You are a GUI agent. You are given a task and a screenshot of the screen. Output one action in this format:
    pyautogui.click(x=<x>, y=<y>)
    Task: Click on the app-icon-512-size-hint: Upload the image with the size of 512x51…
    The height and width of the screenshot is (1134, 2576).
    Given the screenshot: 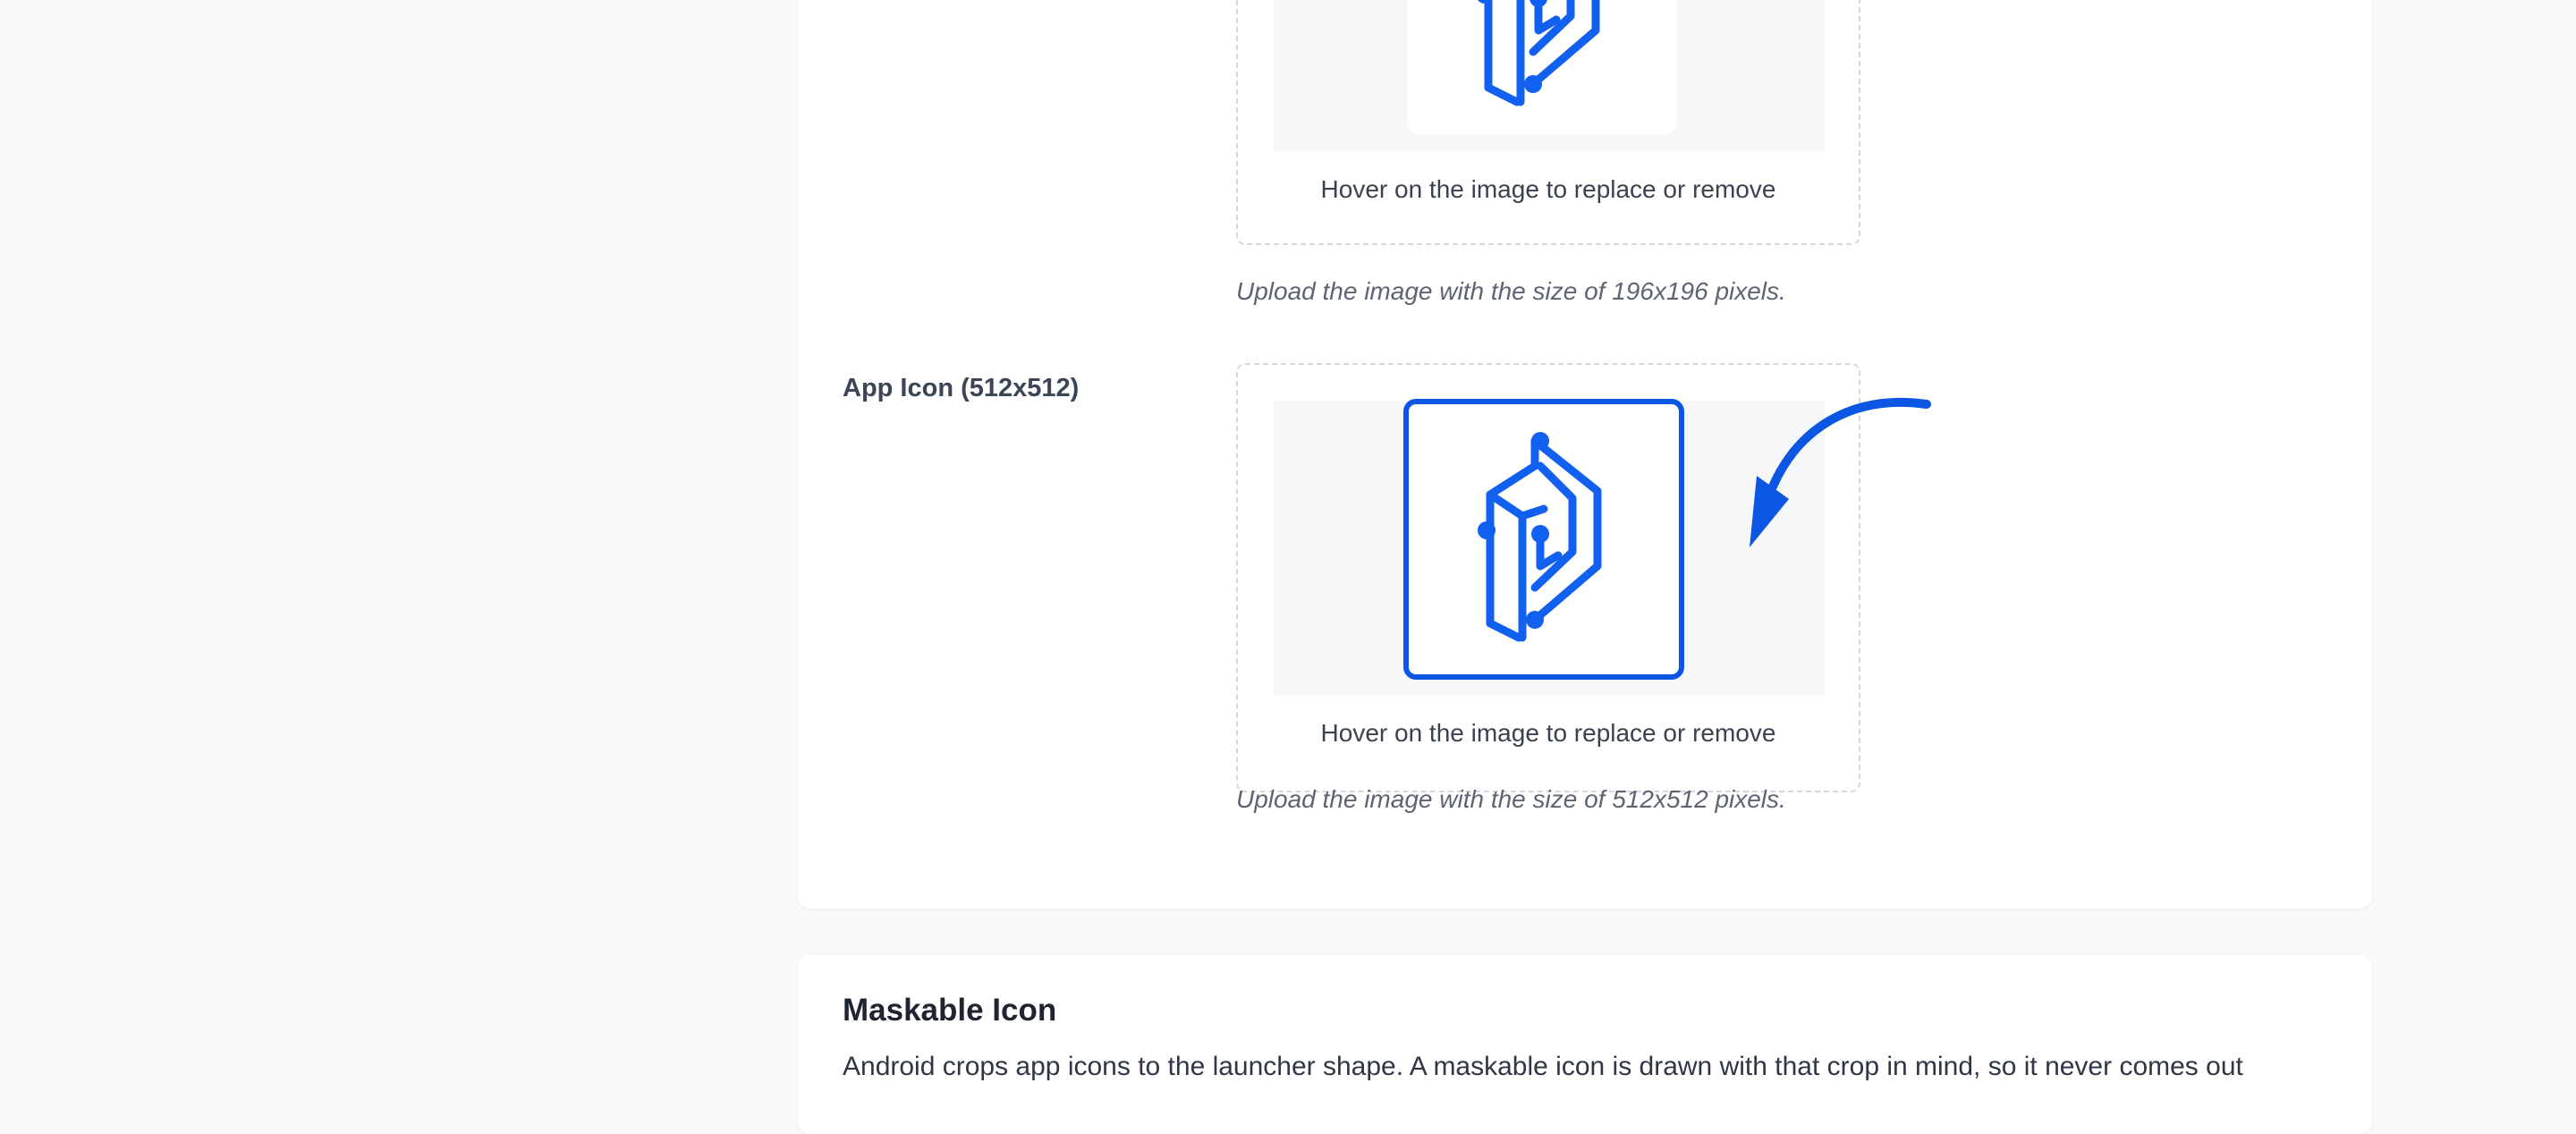 What is the action you would take?
    pyautogui.click(x=1511, y=799)
    